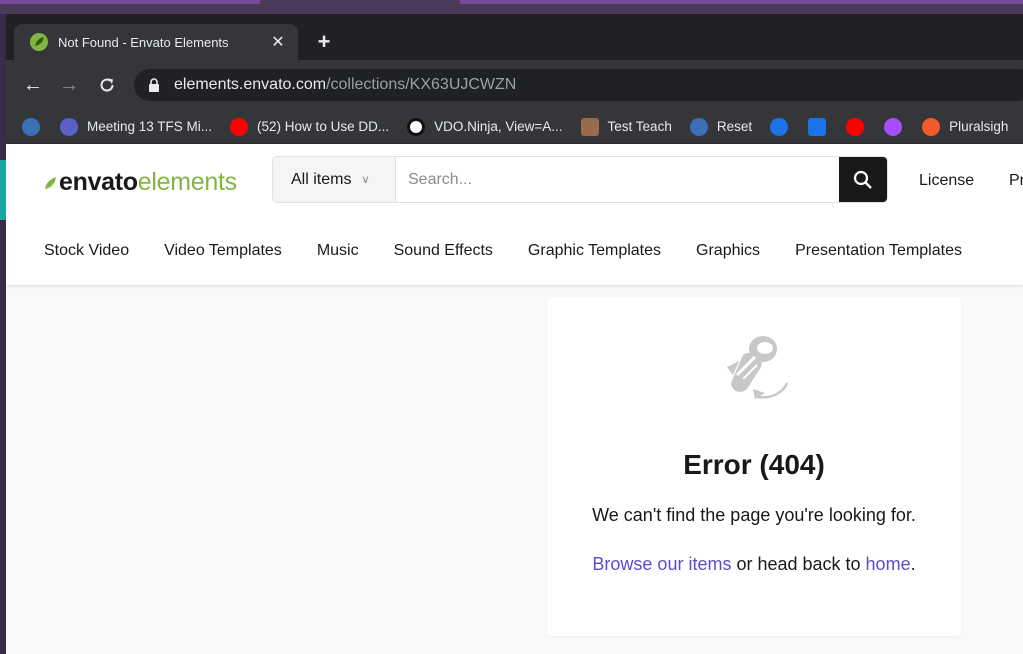 The image size is (1023, 654). I want to click on category-link: Video Templates, so click(223, 251).